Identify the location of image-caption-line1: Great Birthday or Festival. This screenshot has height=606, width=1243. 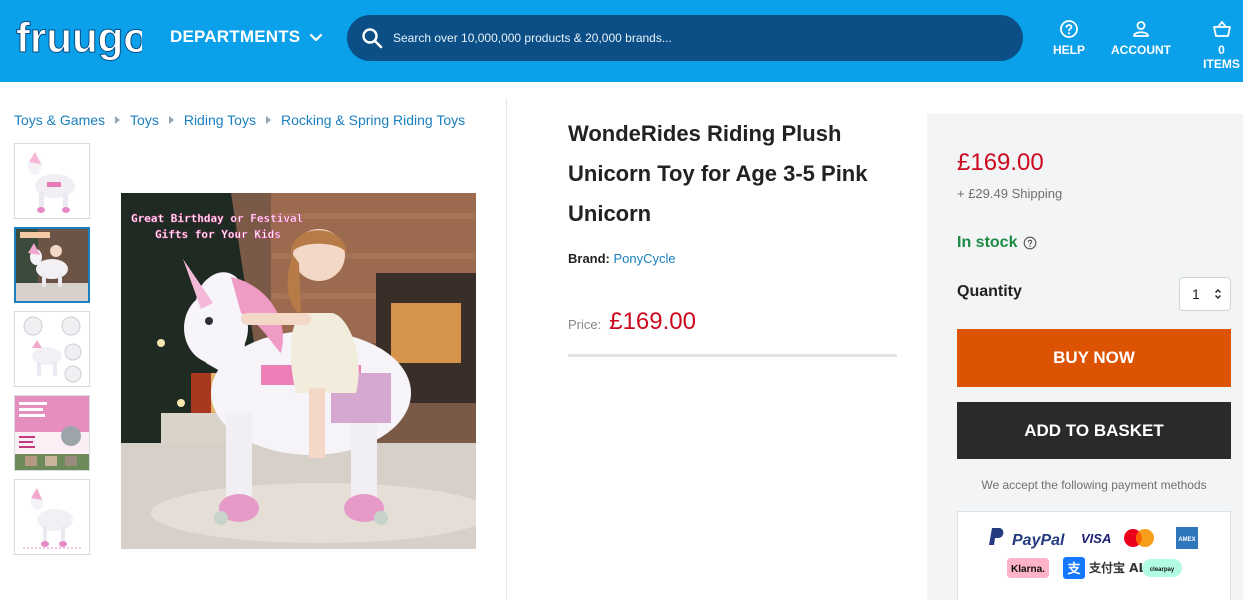
(217, 218).